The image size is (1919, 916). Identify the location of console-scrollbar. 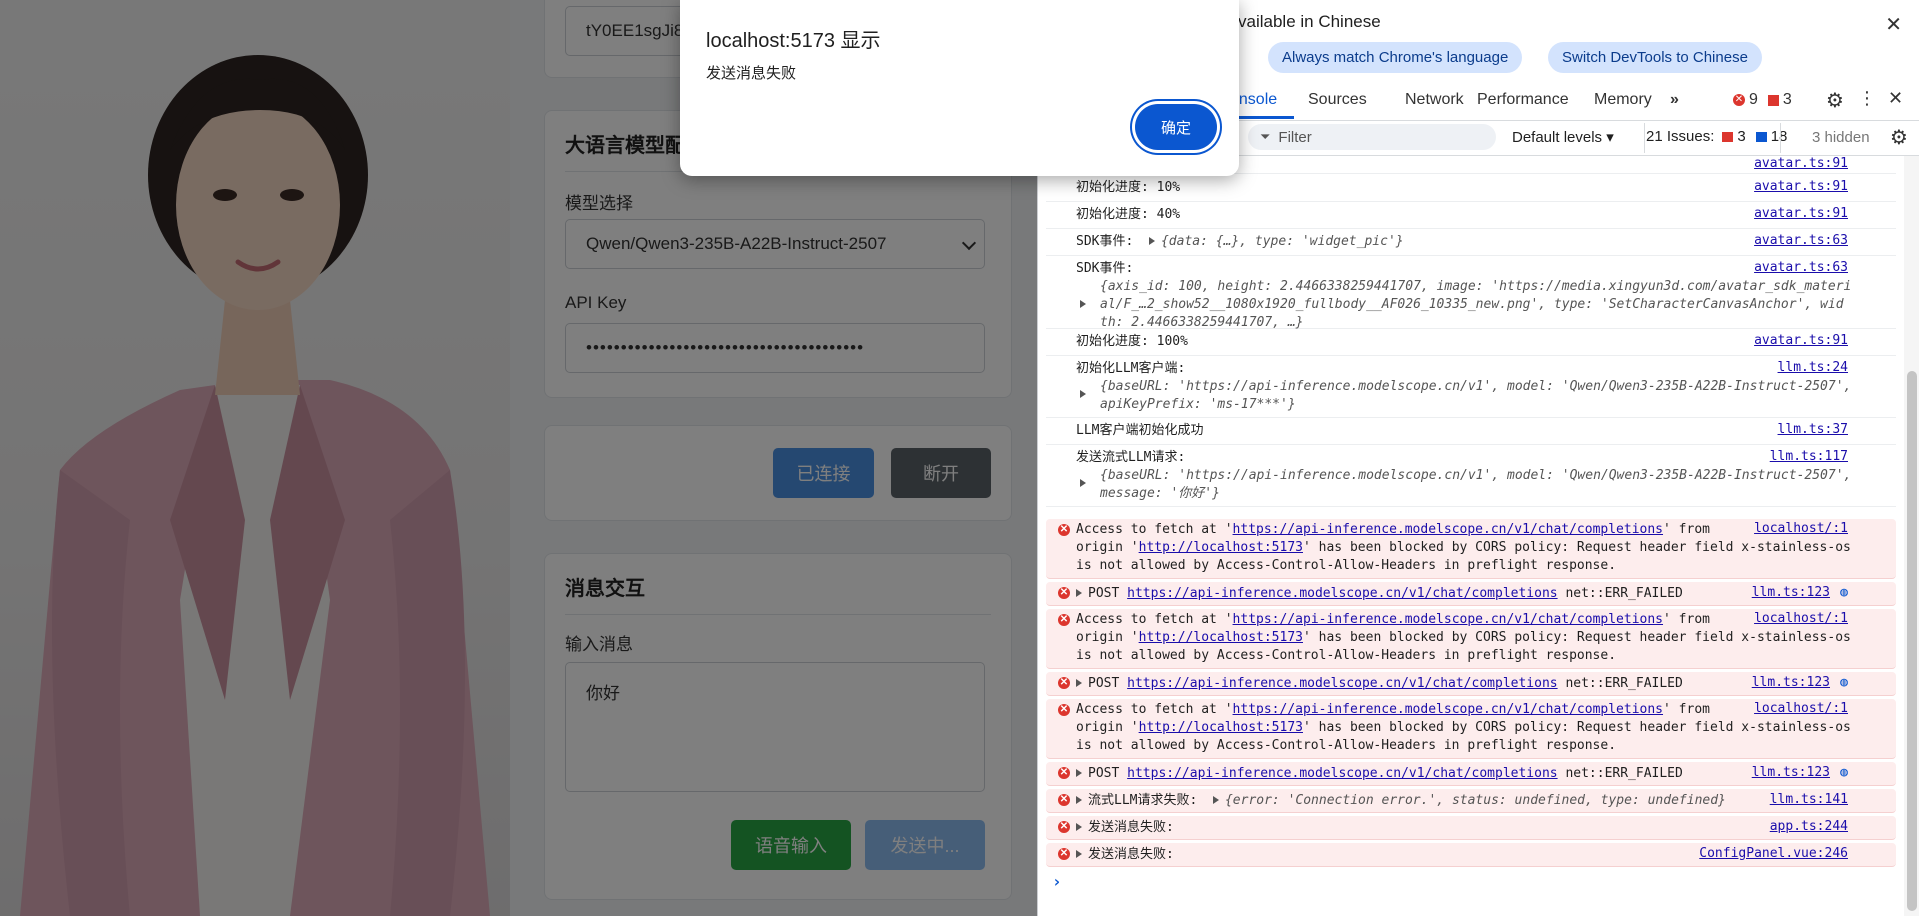
(1911, 536).